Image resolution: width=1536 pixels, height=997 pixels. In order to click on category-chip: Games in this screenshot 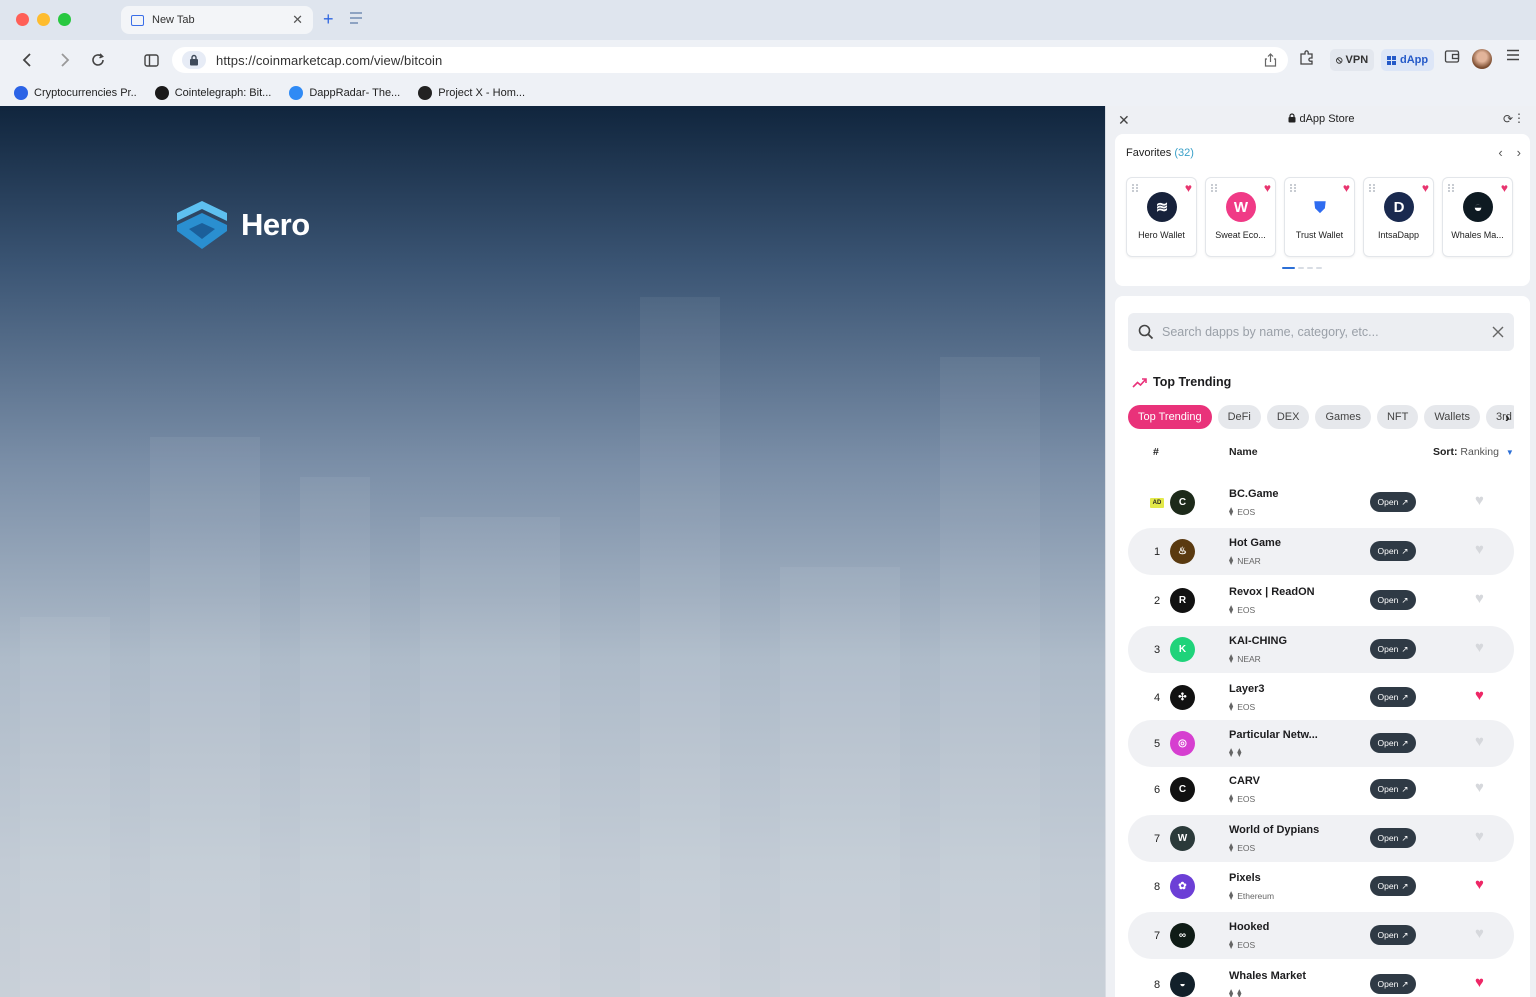, I will do `click(1343, 417)`.